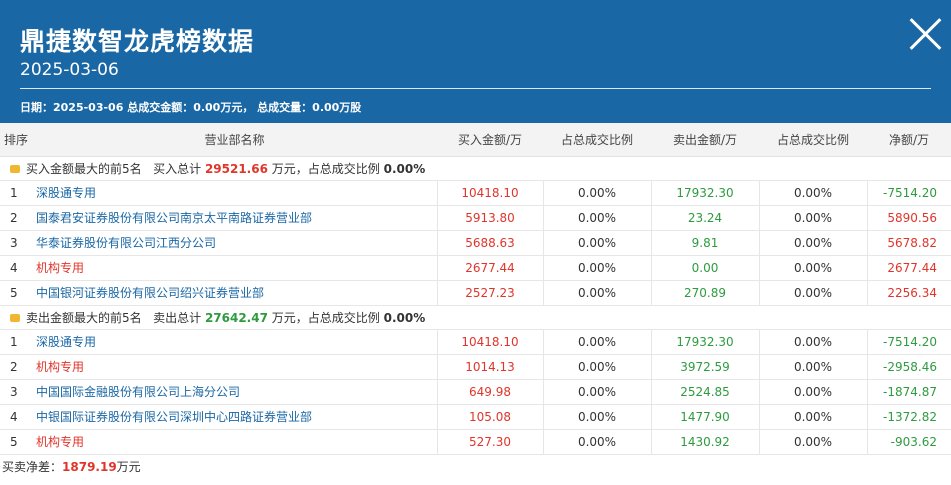 This screenshot has height=485, width=951. What do you see at coordinates (234, 293) in the screenshot?
I see `dept-name-link: 中国银河证券股份有限公司绍兴证券营业部` at bounding box center [234, 293].